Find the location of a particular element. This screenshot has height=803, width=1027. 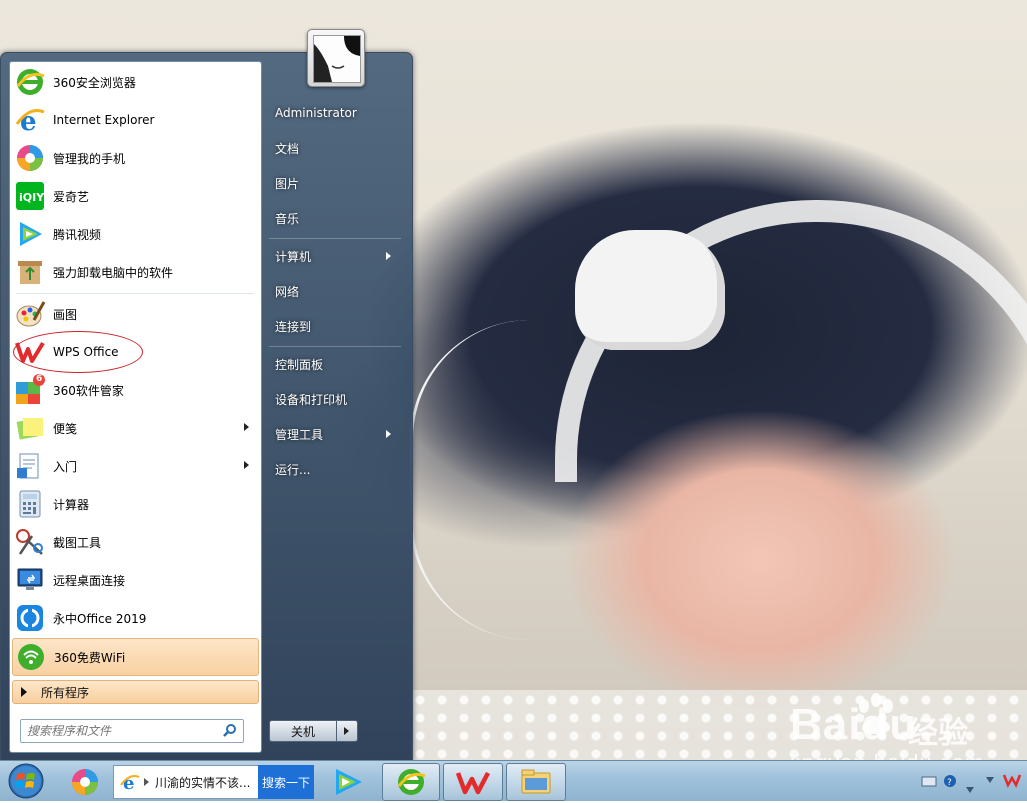

app-label: 360软件管家 is located at coordinates (88, 390).